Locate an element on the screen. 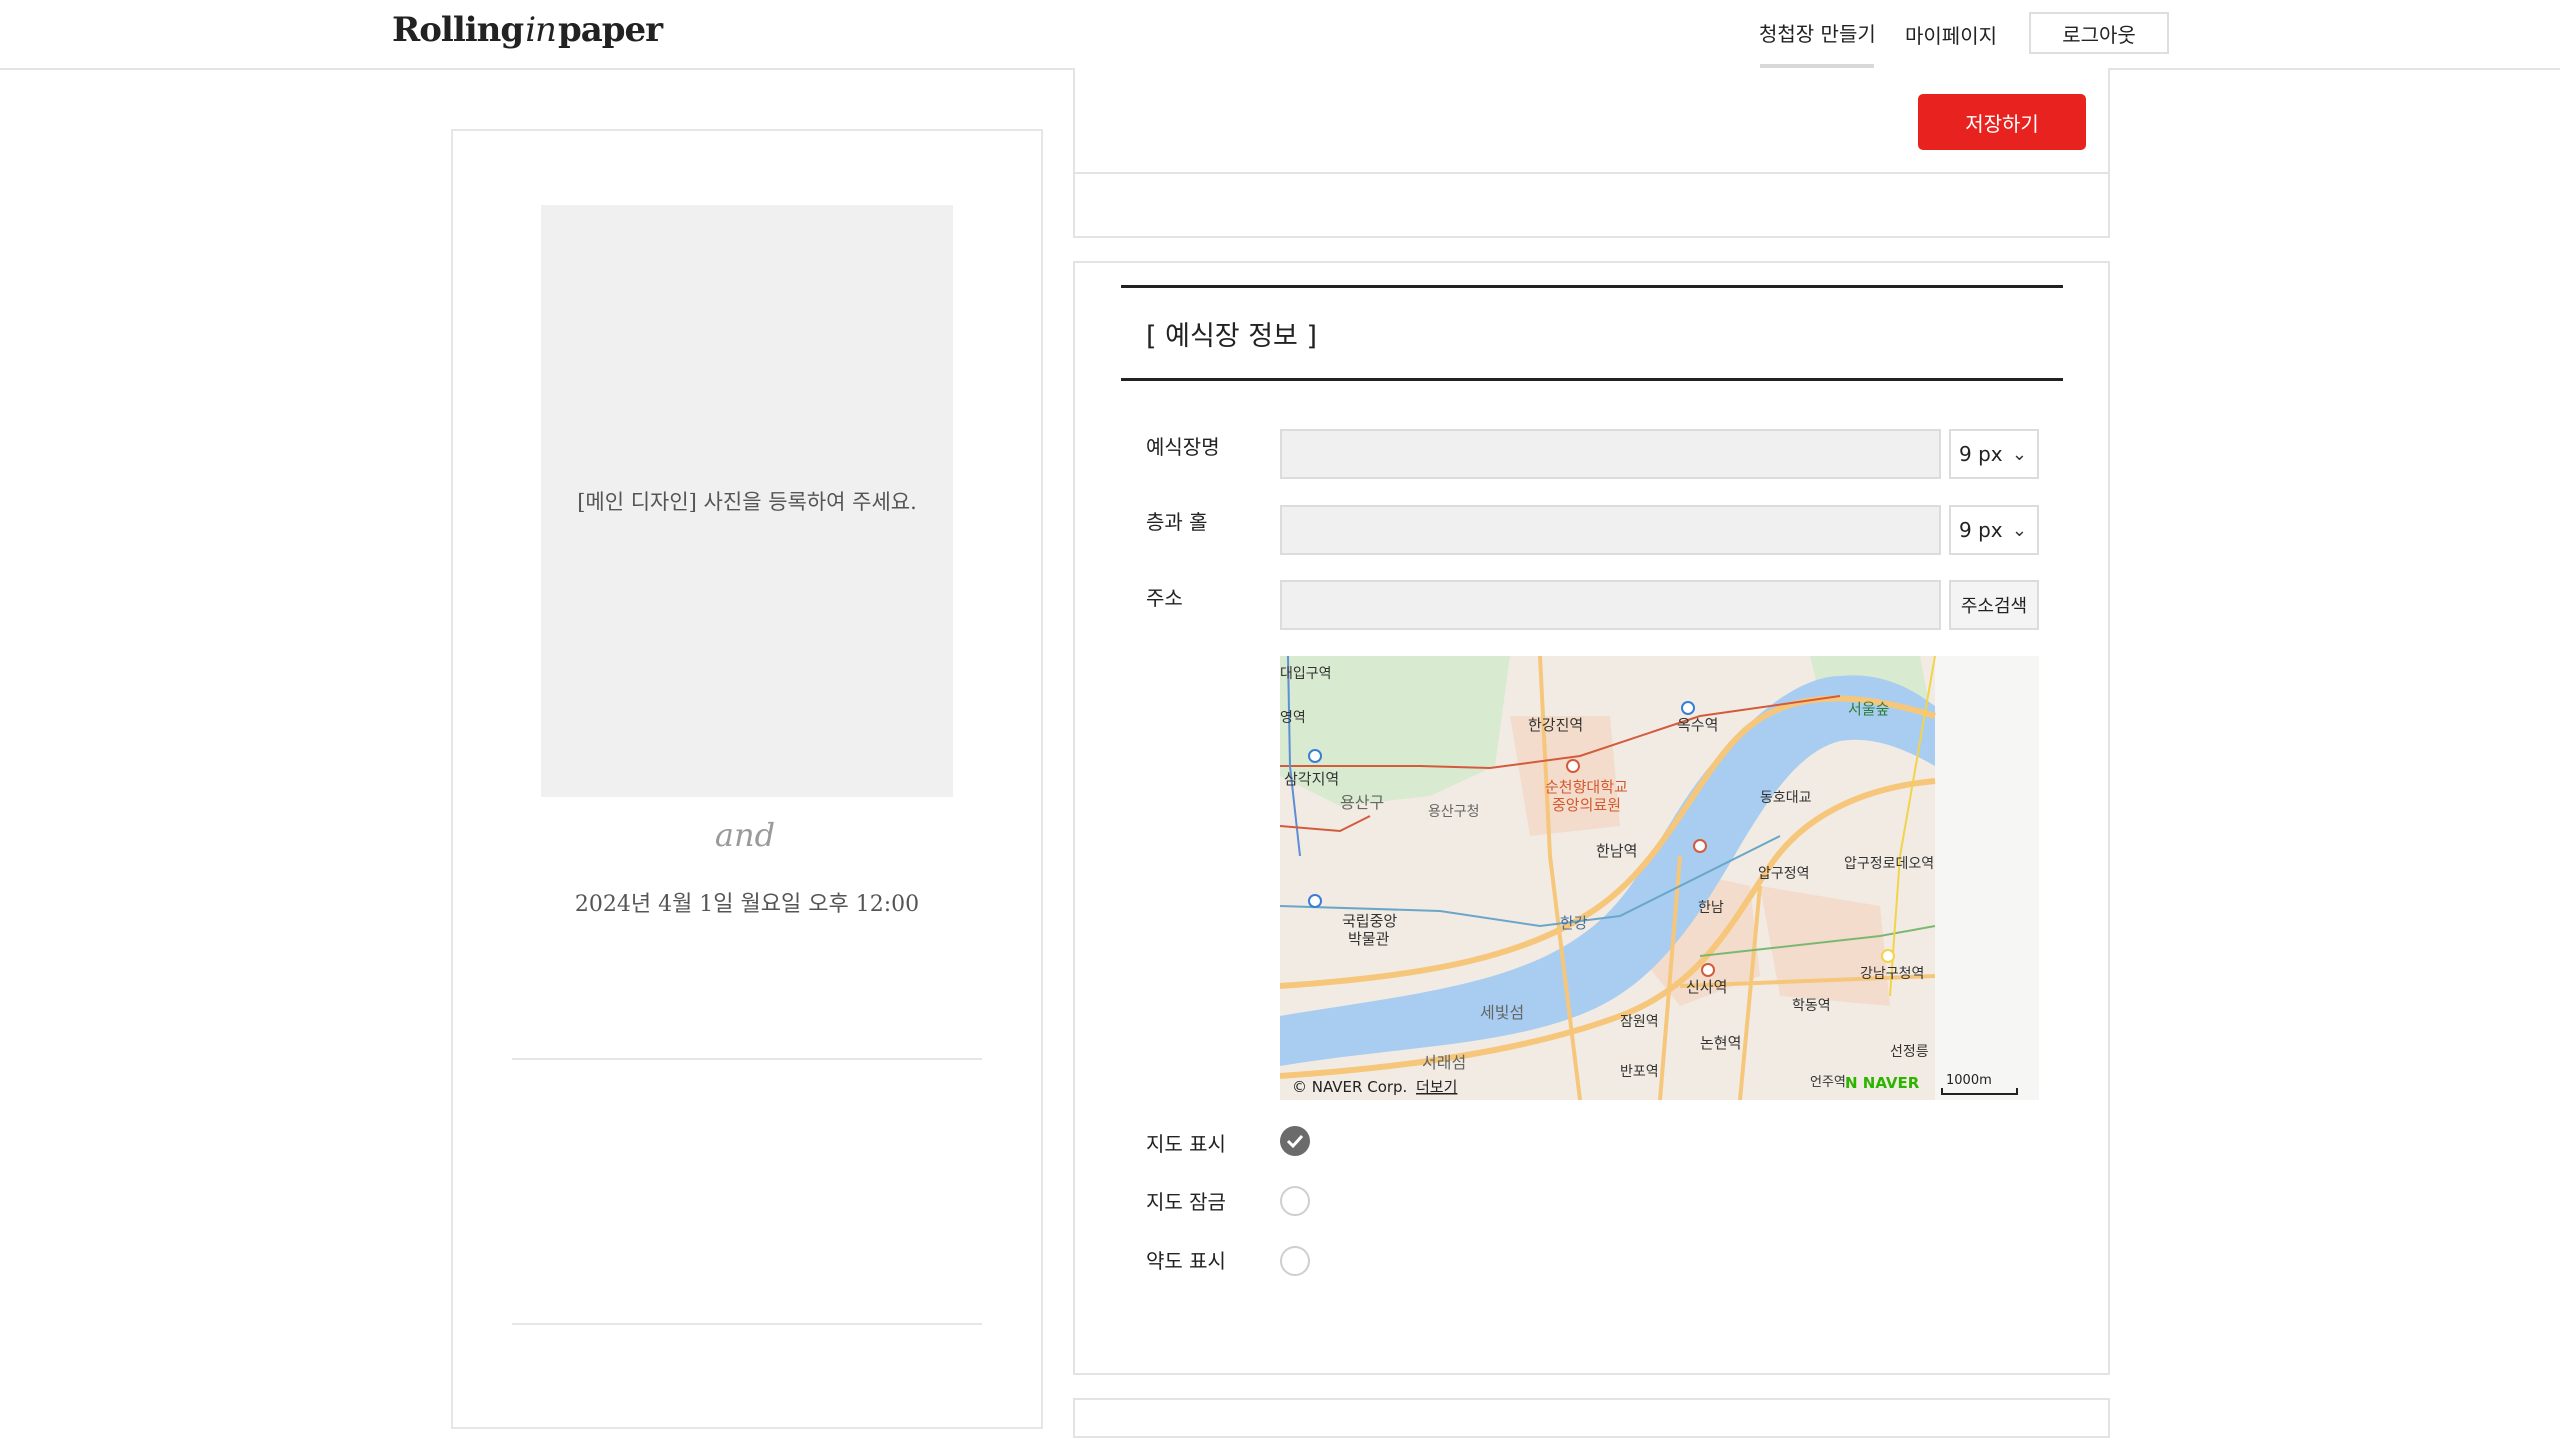 This screenshot has height=1438, width=2560. map-label: 순천향대학교 is located at coordinates (1586, 787).